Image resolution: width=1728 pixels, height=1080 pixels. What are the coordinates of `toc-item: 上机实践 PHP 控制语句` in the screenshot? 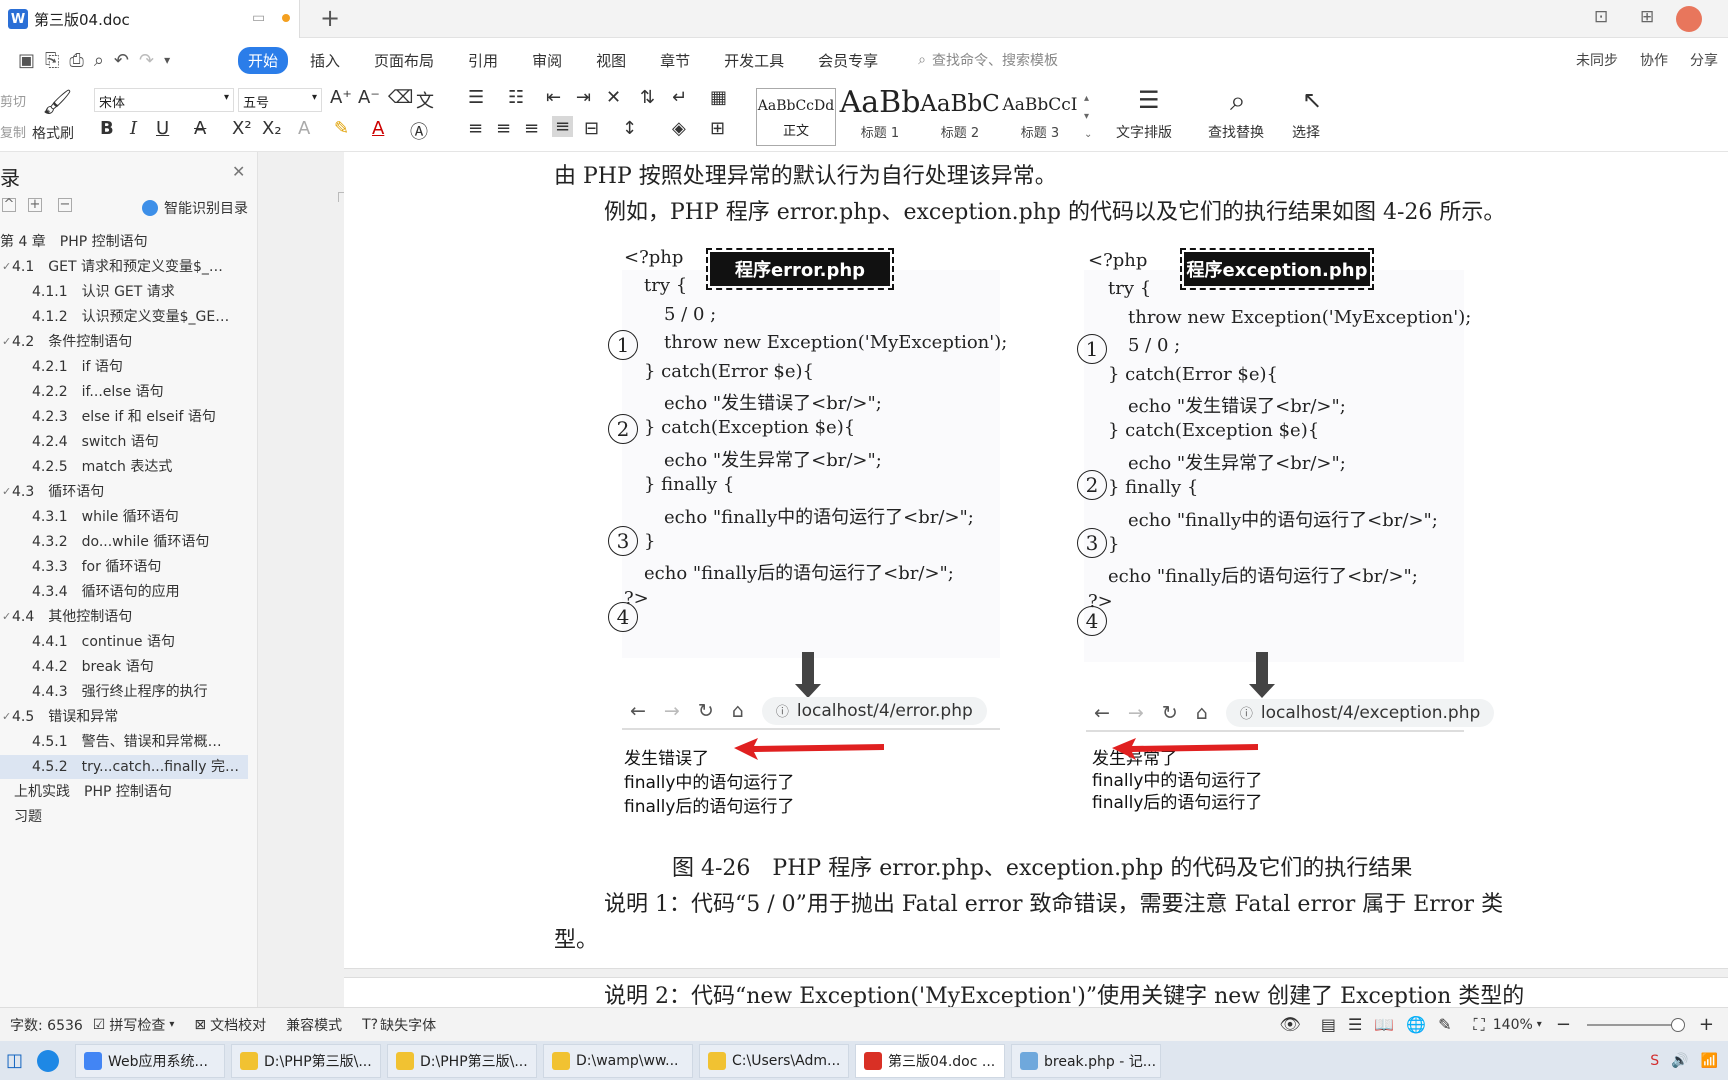 It's located at (124, 792).